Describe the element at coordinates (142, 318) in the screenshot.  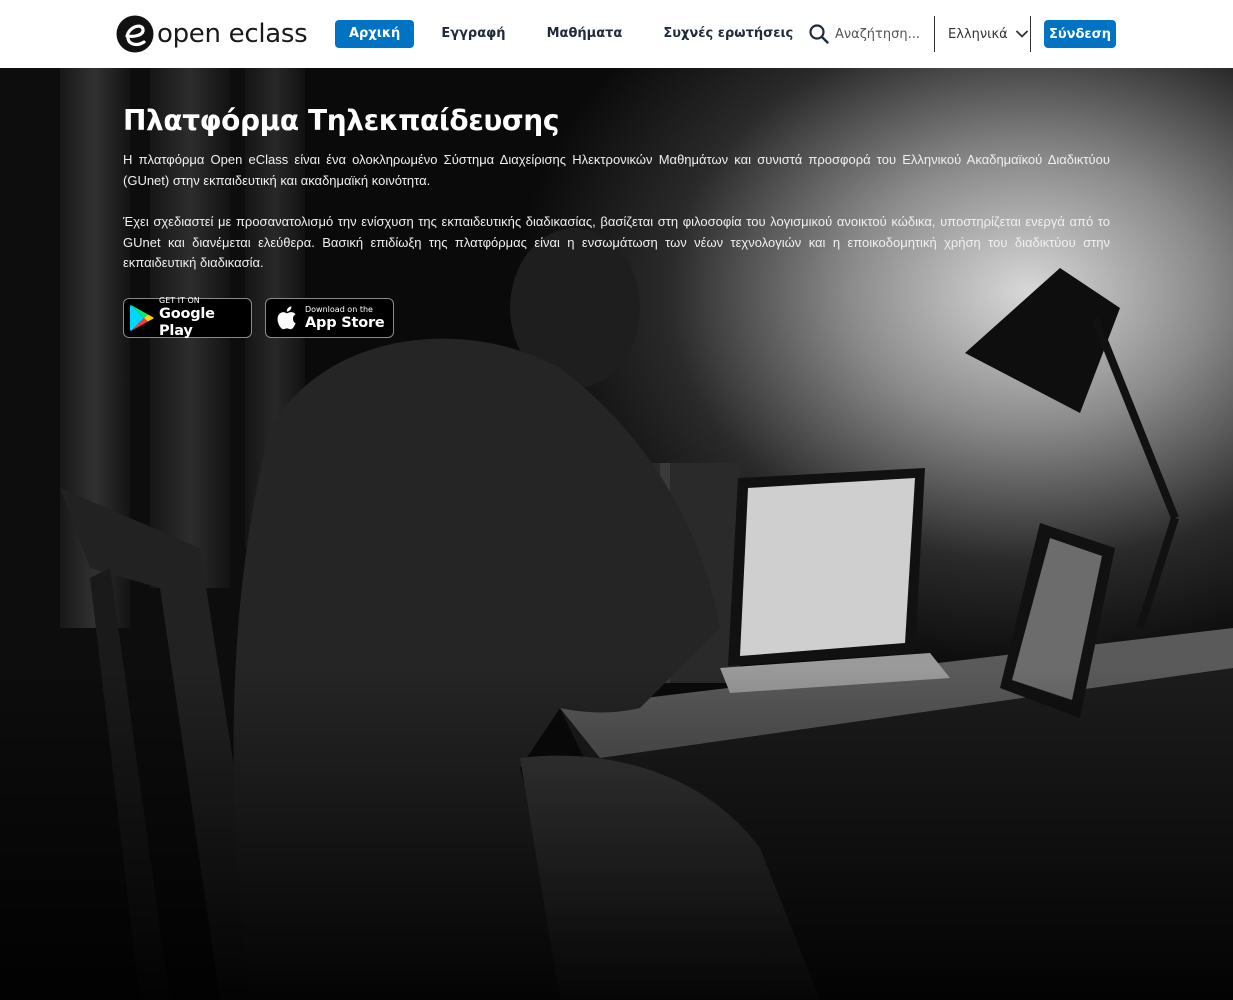
I see `google-play-icon` at that location.